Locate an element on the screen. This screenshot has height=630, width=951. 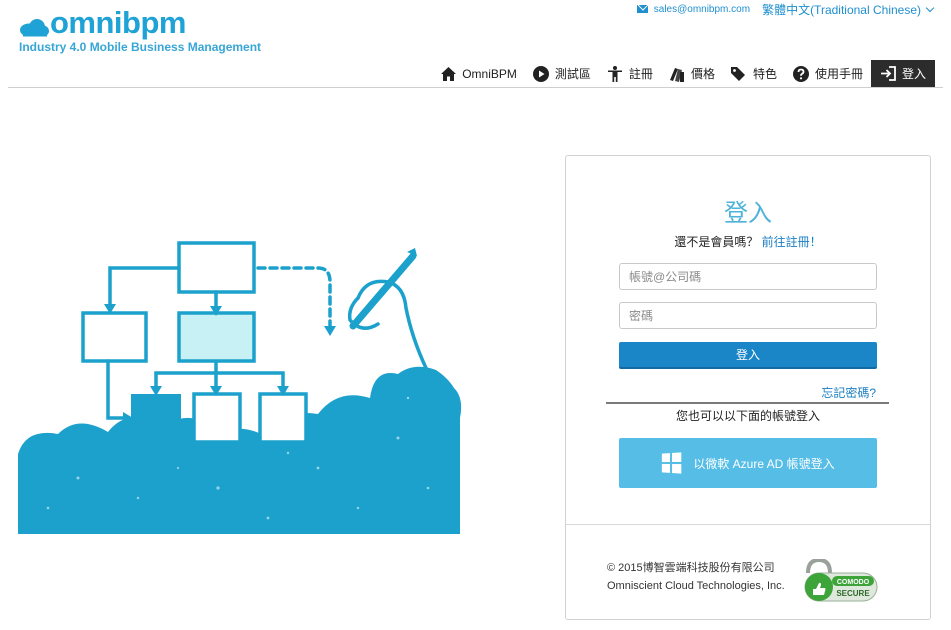
sign-in-icon is located at coordinates (888, 74).